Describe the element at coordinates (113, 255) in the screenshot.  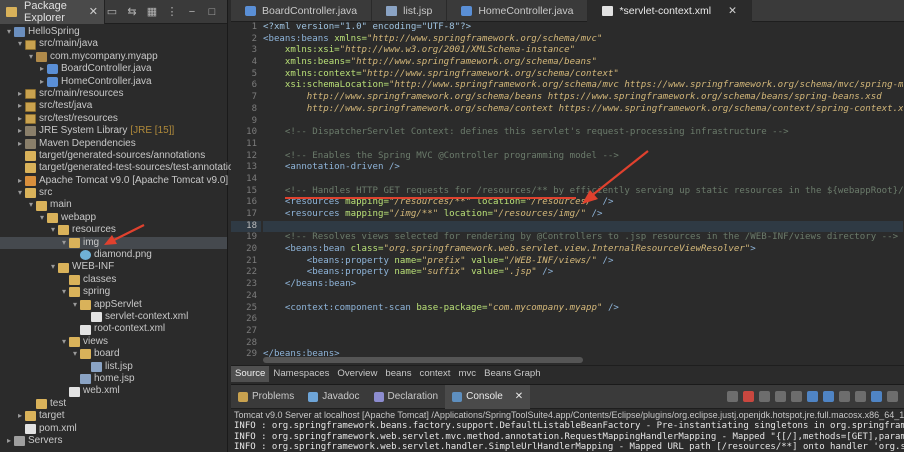
I see `tree-item: diamond.png` at that location.